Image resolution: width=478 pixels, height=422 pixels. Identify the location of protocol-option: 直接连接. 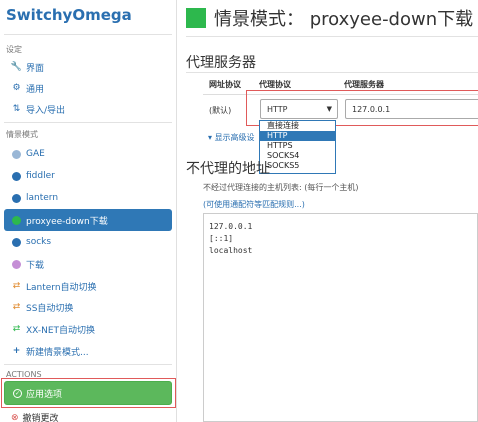
(297, 126).